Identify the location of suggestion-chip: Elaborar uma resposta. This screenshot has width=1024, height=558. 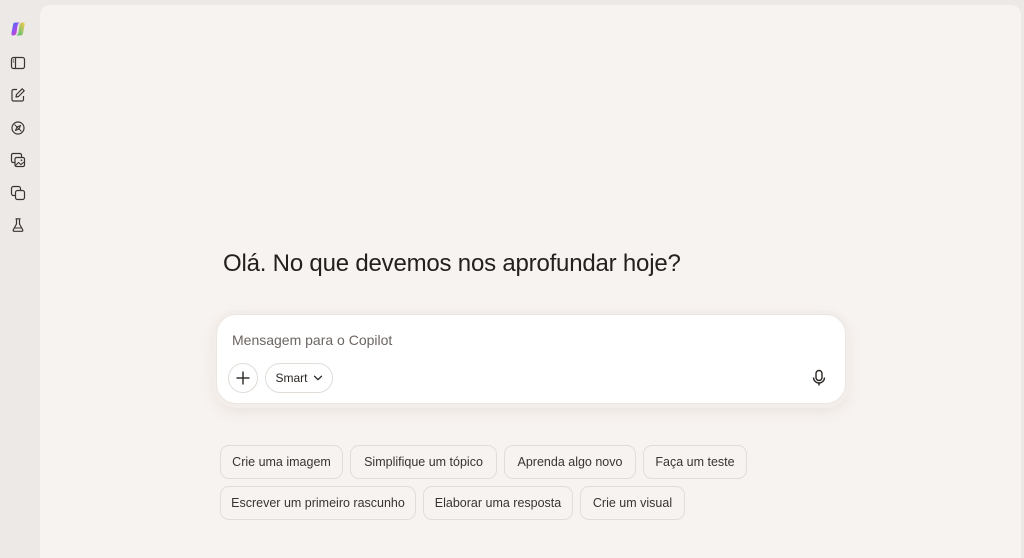
(498, 503).